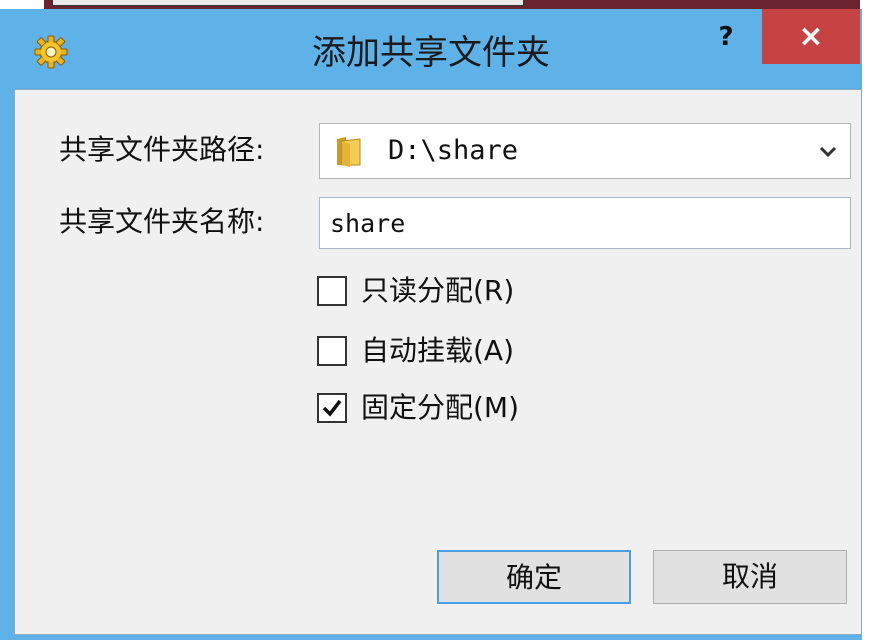 The height and width of the screenshot is (640, 879). What do you see at coordinates (162, 149) in the screenshot?
I see `folder-path-label: 共享文件夹路径:` at bounding box center [162, 149].